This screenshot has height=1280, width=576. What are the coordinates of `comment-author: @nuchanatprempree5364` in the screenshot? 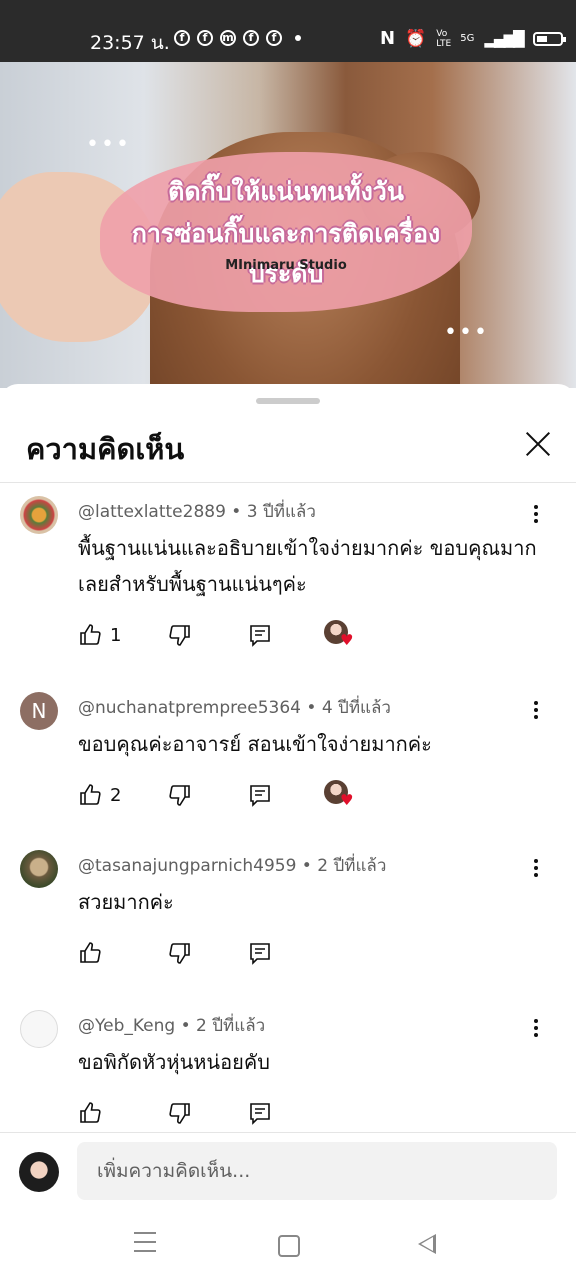 It's located at (189, 708).